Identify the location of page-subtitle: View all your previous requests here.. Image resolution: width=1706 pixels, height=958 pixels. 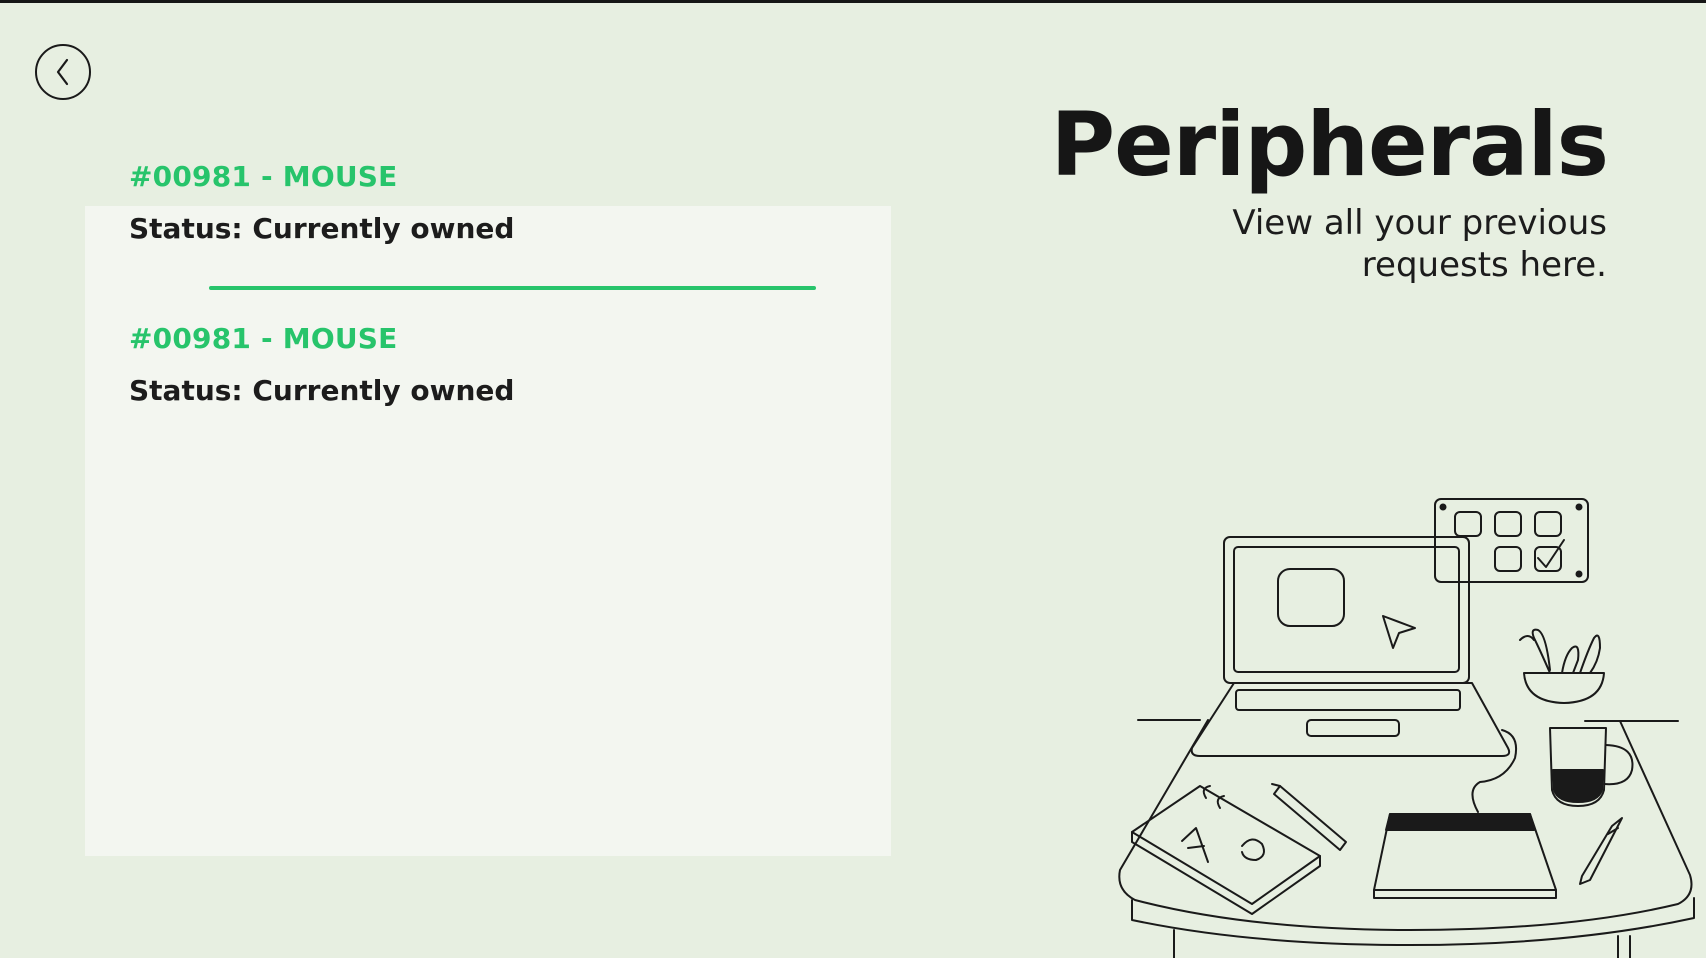
(1419, 244).